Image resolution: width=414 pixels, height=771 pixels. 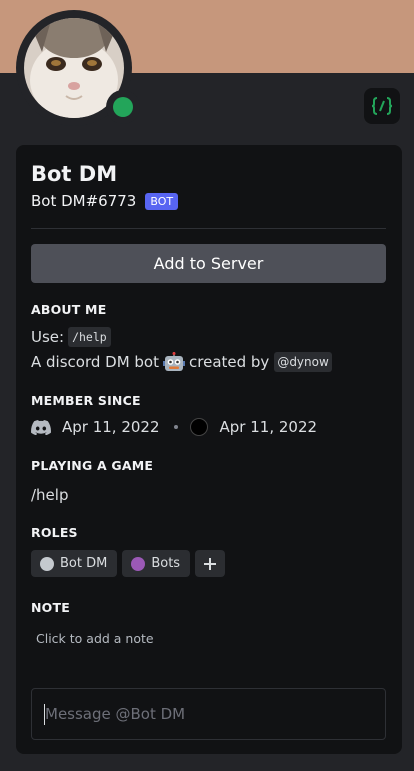 What do you see at coordinates (78, 68) in the screenshot?
I see `avatar-frame` at bounding box center [78, 68].